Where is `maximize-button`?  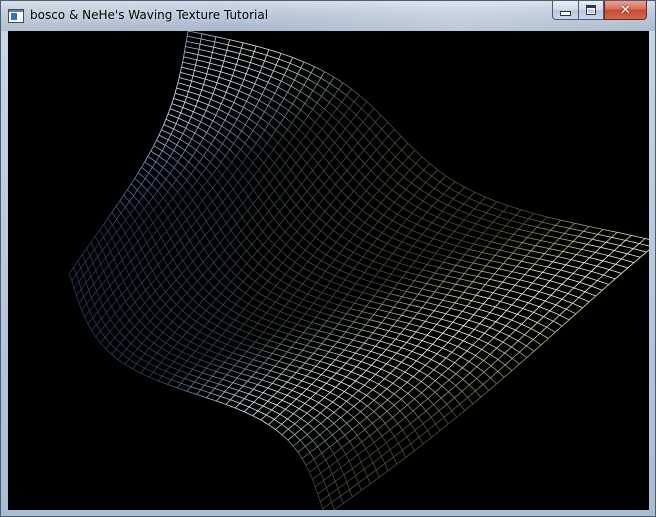
maximize-button is located at coordinates (591, 10).